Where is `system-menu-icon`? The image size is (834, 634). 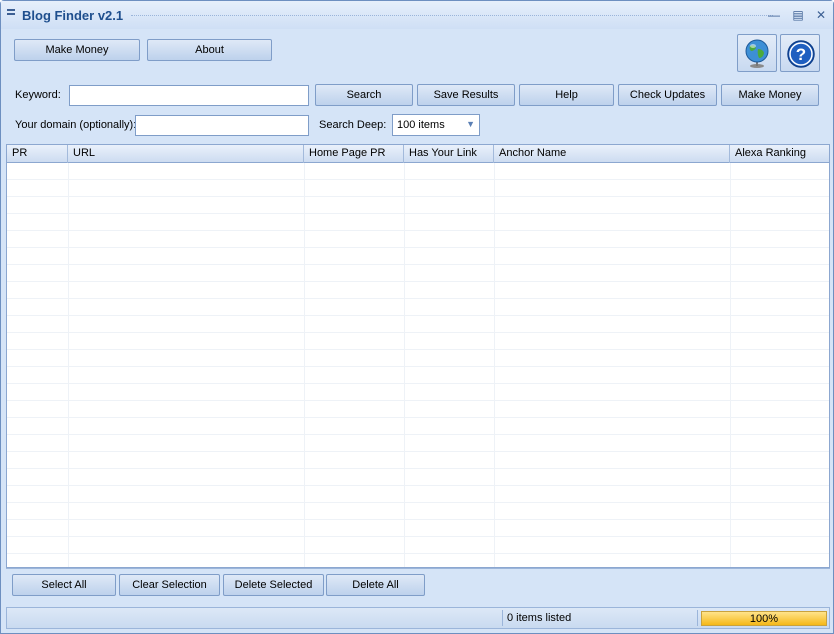 system-menu-icon is located at coordinates (11, 14).